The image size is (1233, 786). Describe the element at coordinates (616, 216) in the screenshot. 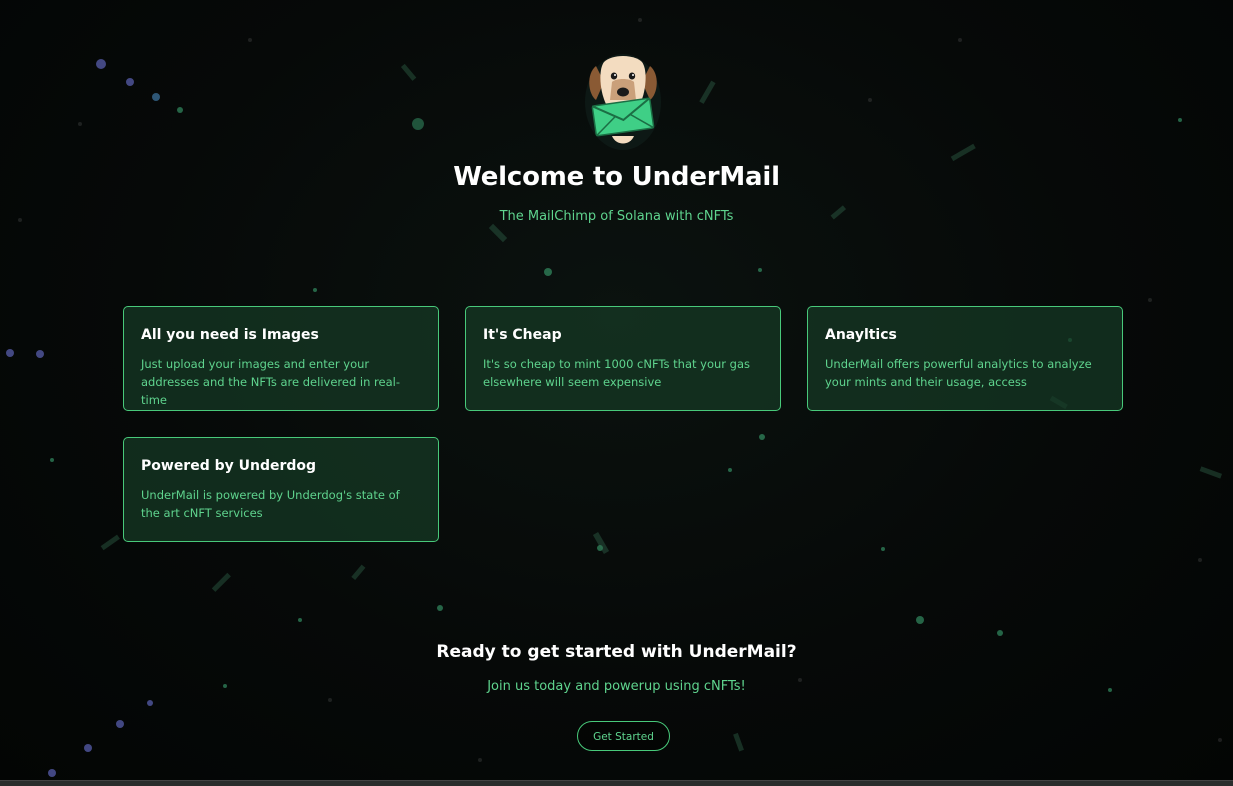

I see `page-subtitle: The MailChimp of Solana with cNFTs` at that location.